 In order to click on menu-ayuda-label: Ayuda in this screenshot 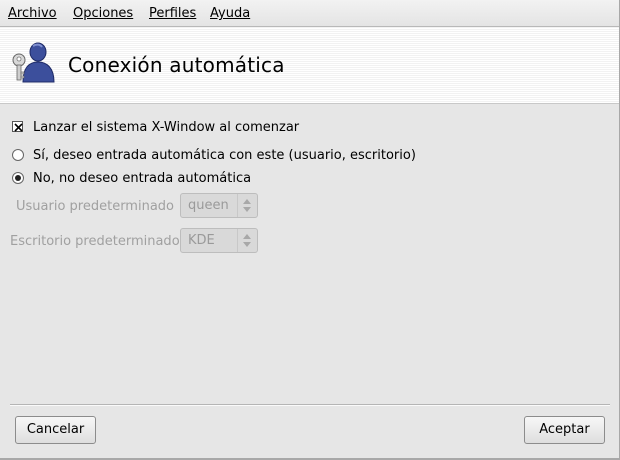, I will do `click(230, 13)`.